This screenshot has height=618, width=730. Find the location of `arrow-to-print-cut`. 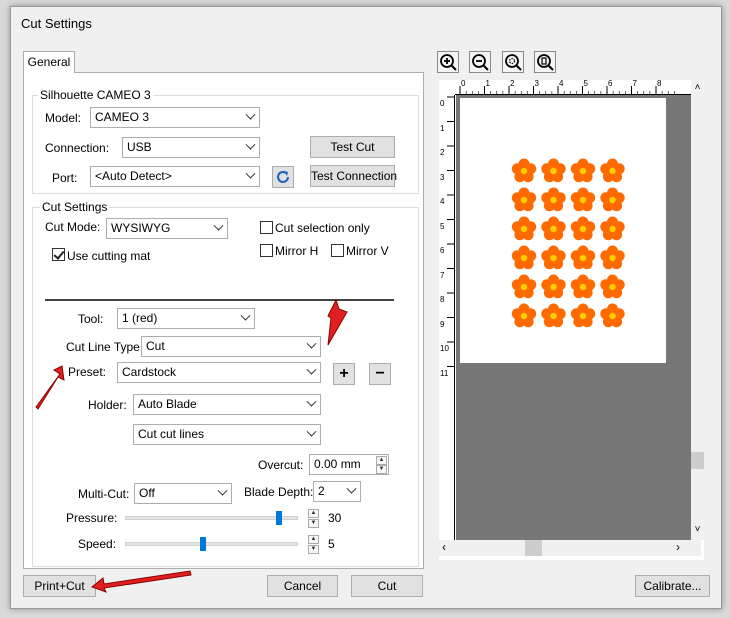

arrow-to-print-cut is located at coordinates (141, 581).